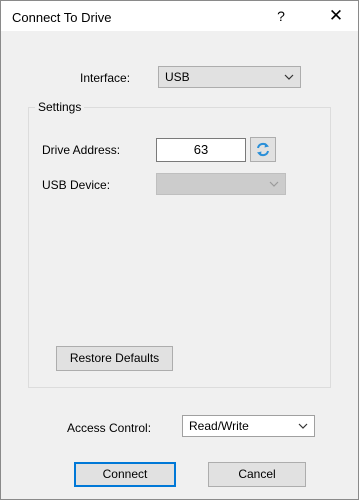 This screenshot has height=500, width=359. What do you see at coordinates (219, 426) in the screenshot?
I see `access-control-value: Read/Write` at bounding box center [219, 426].